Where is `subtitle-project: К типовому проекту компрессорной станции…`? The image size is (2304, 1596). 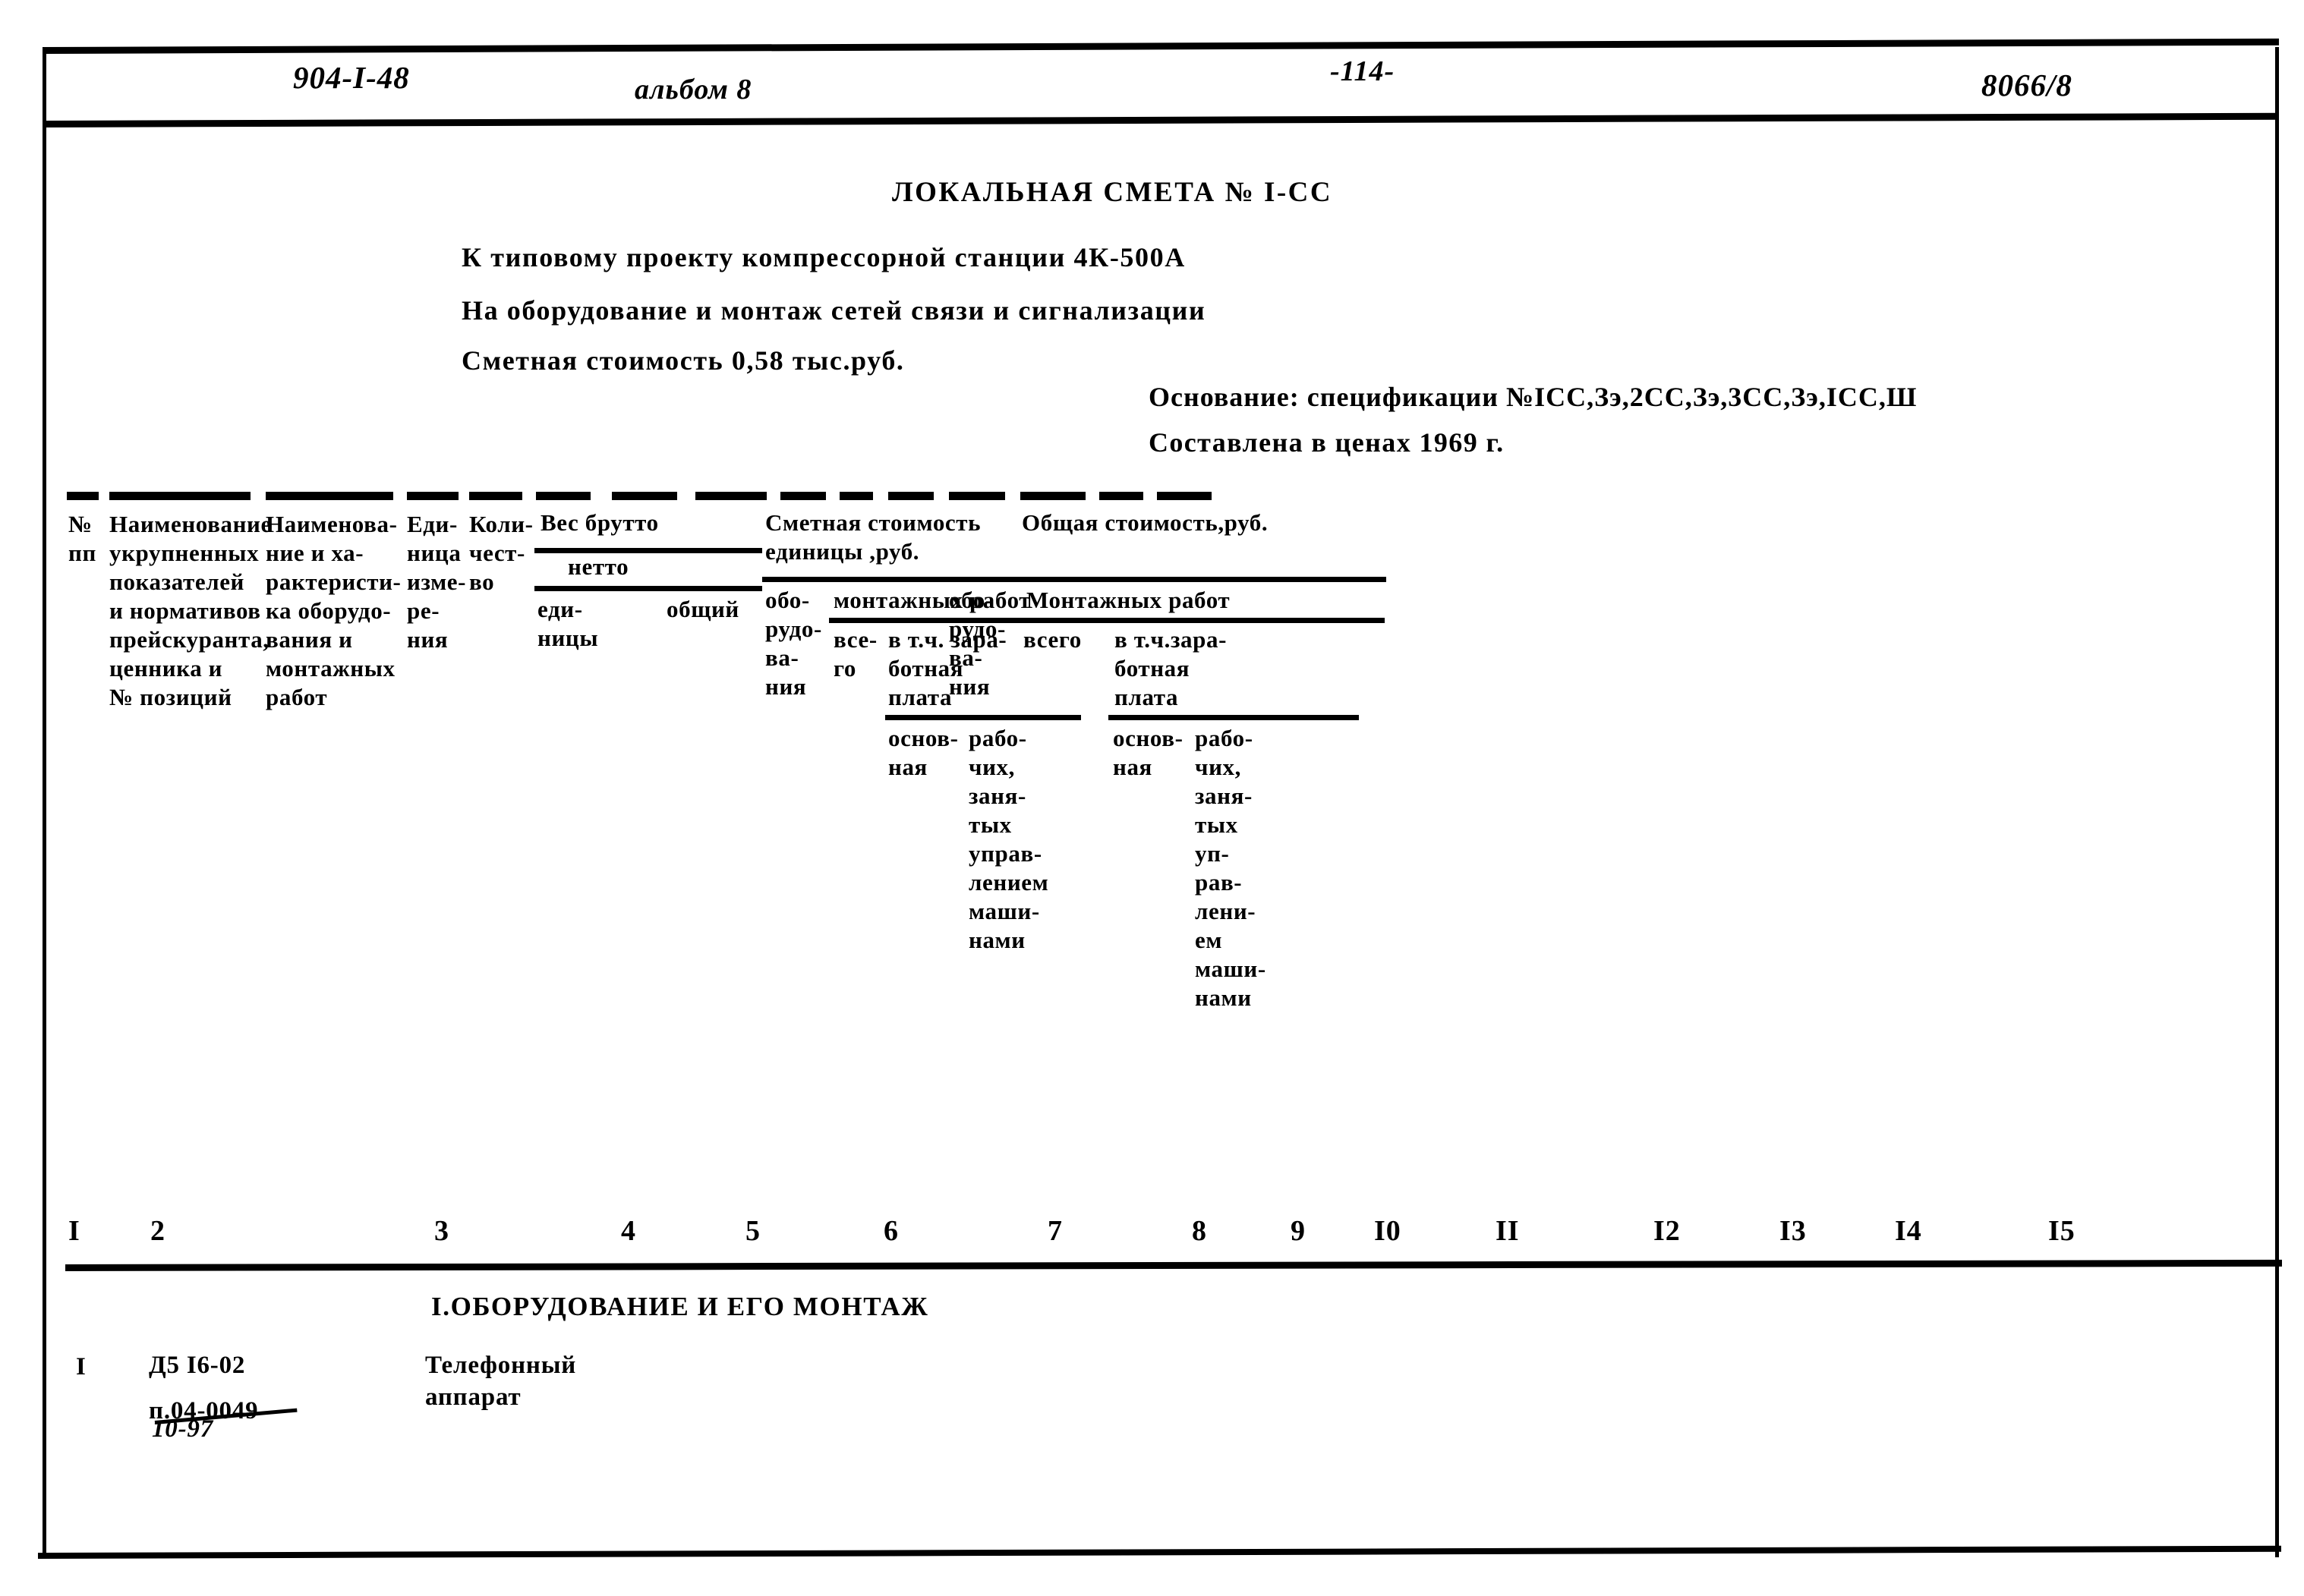
subtitle-project: К типовому проекту компрессорной станции… is located at coordinates (824, 257).